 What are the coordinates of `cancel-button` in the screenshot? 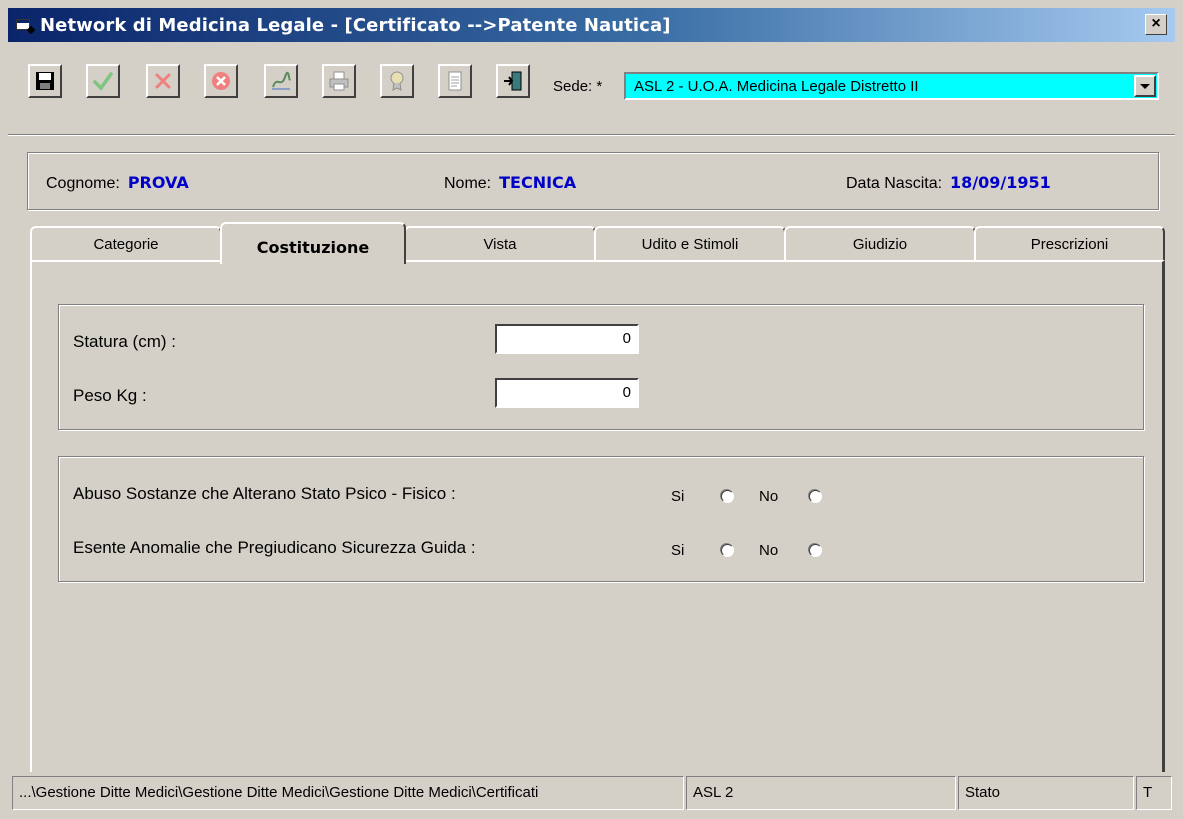 It's located at (163, 81).